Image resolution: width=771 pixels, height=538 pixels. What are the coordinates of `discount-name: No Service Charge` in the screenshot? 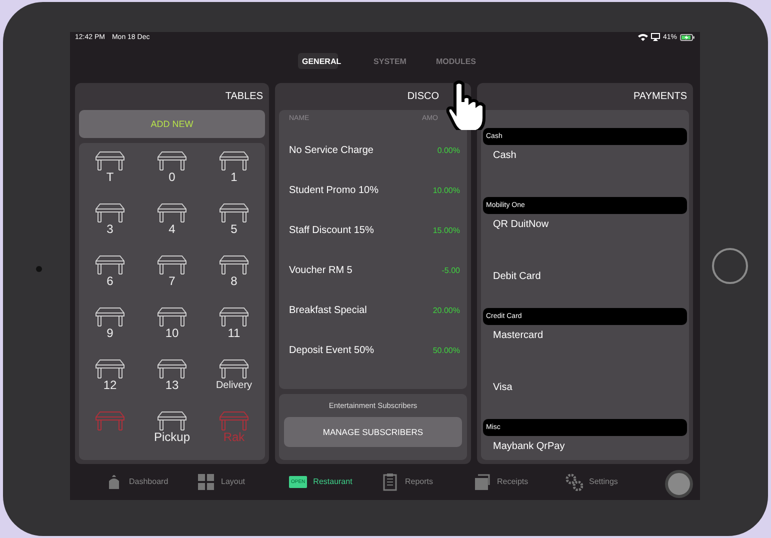 It's located at (331, 150).